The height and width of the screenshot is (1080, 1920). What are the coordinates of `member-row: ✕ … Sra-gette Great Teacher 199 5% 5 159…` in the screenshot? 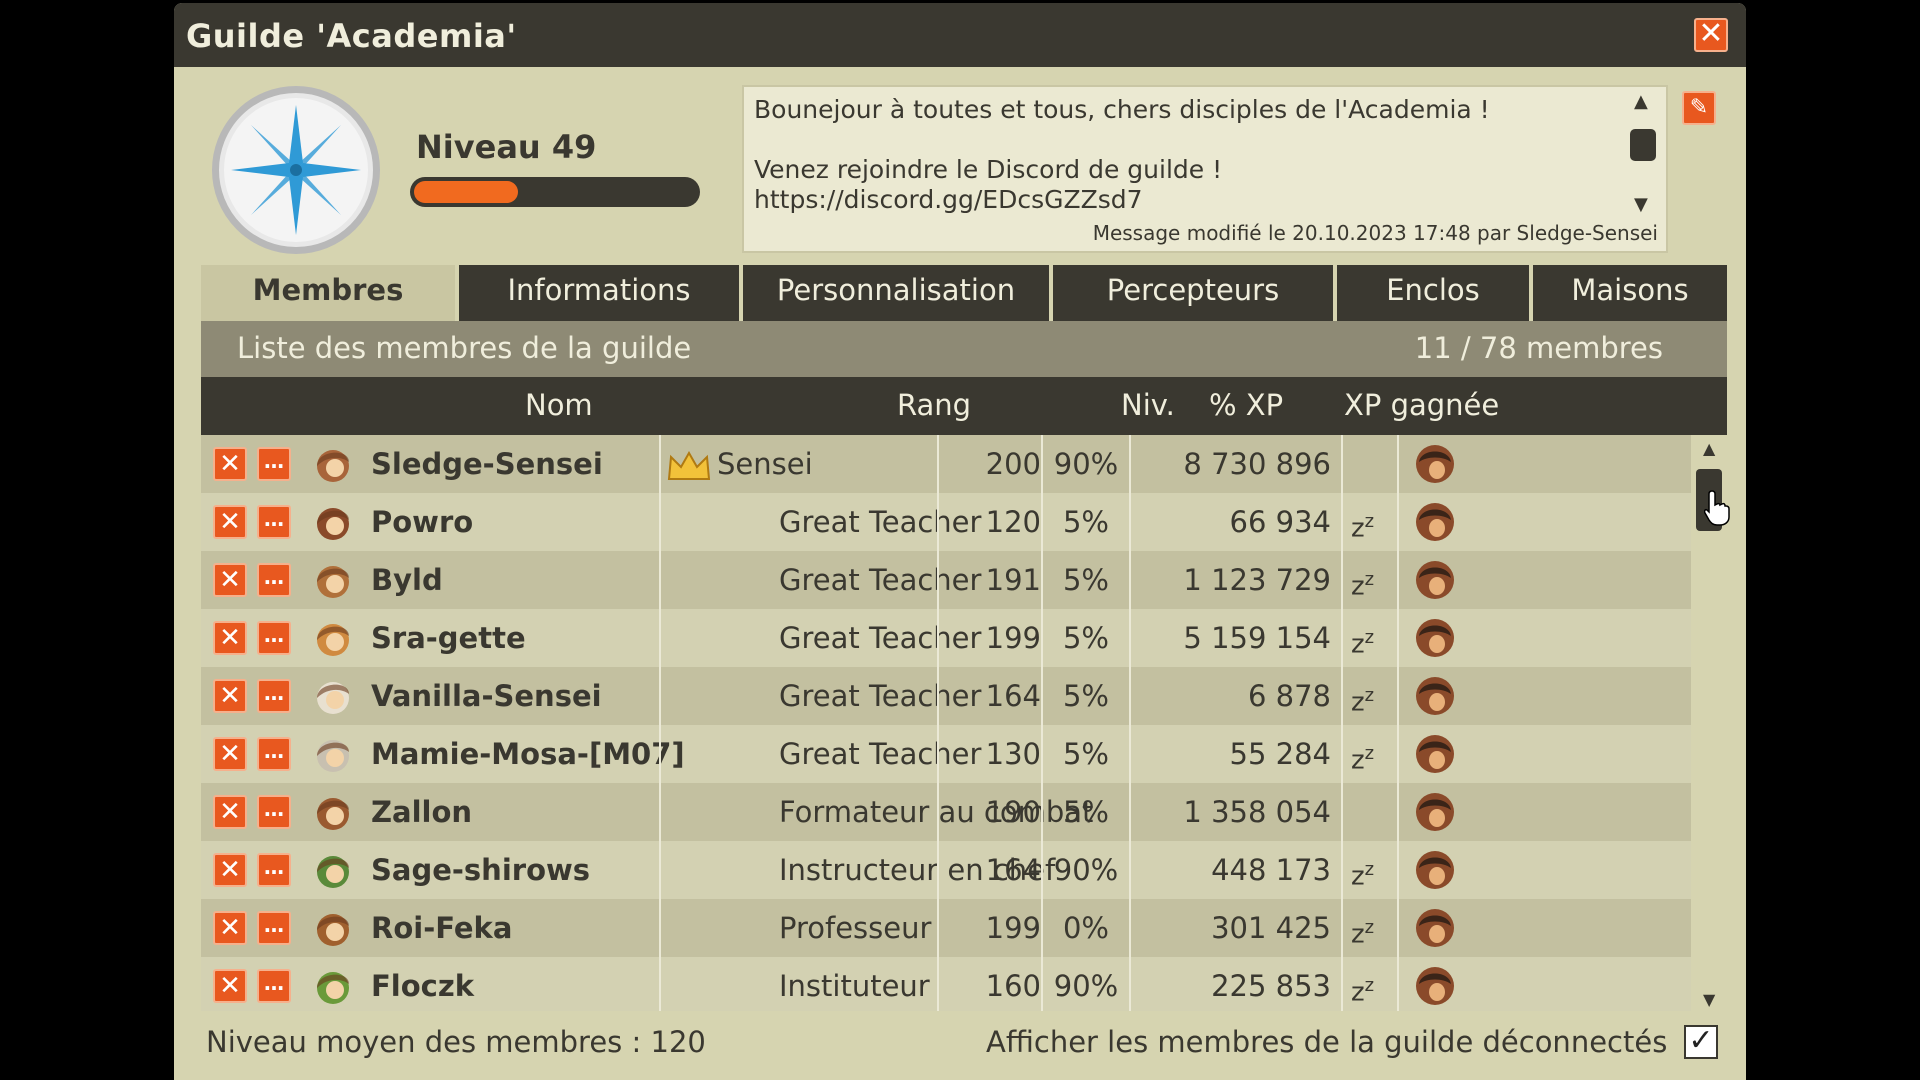 It's located at (946, 638).